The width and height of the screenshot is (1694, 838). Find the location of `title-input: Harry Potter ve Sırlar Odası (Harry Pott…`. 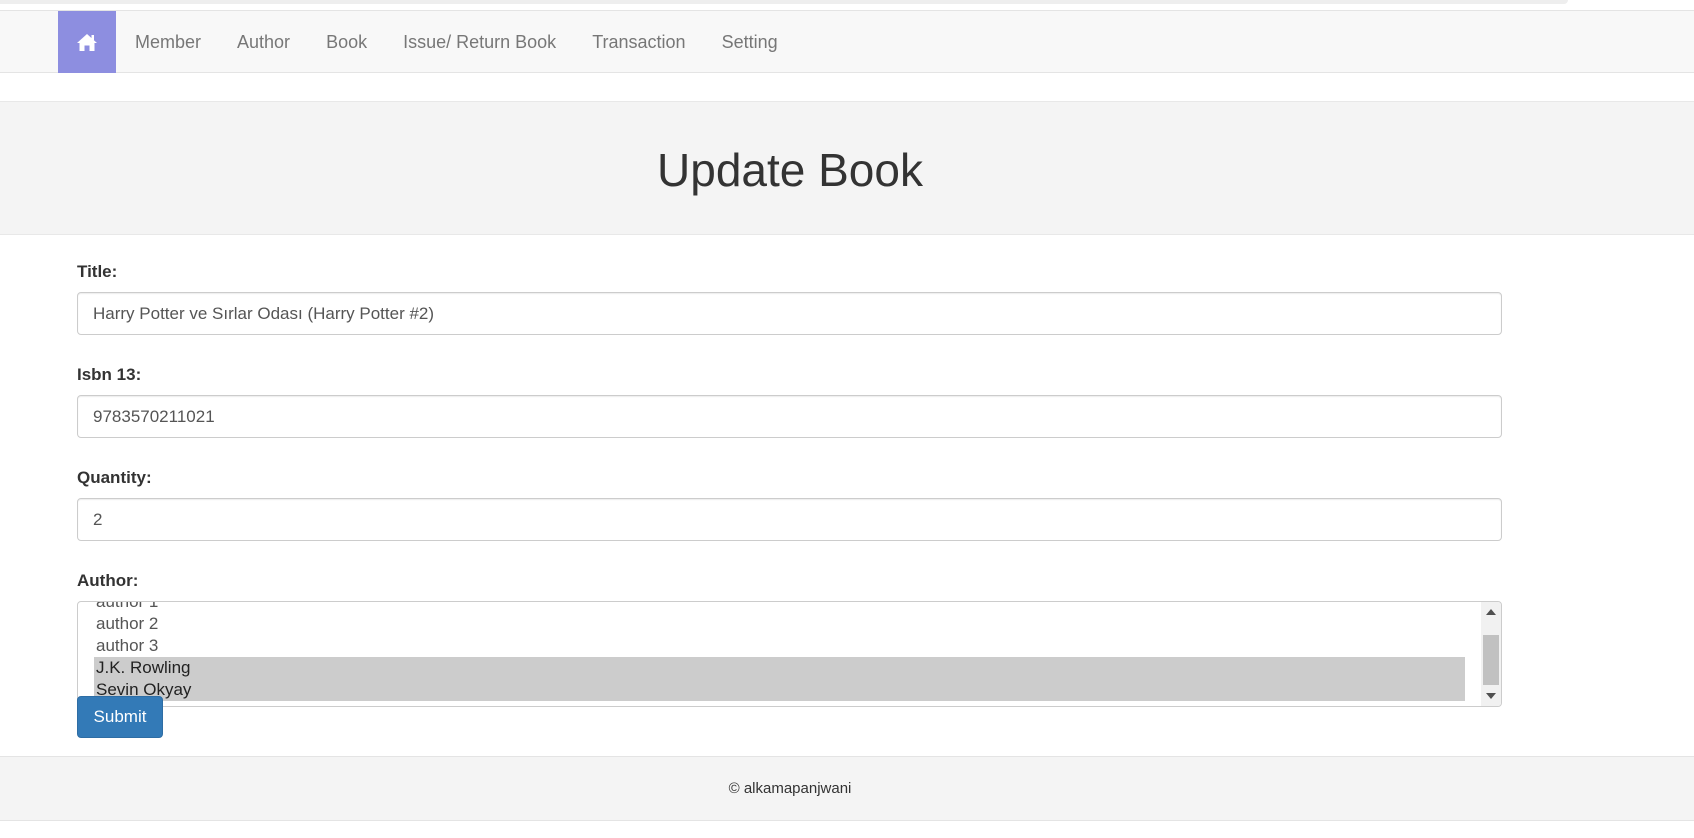

title-input: Harry Potter ve Sırlar Odası (Harry Pott… is located at coordinates (789, 313).